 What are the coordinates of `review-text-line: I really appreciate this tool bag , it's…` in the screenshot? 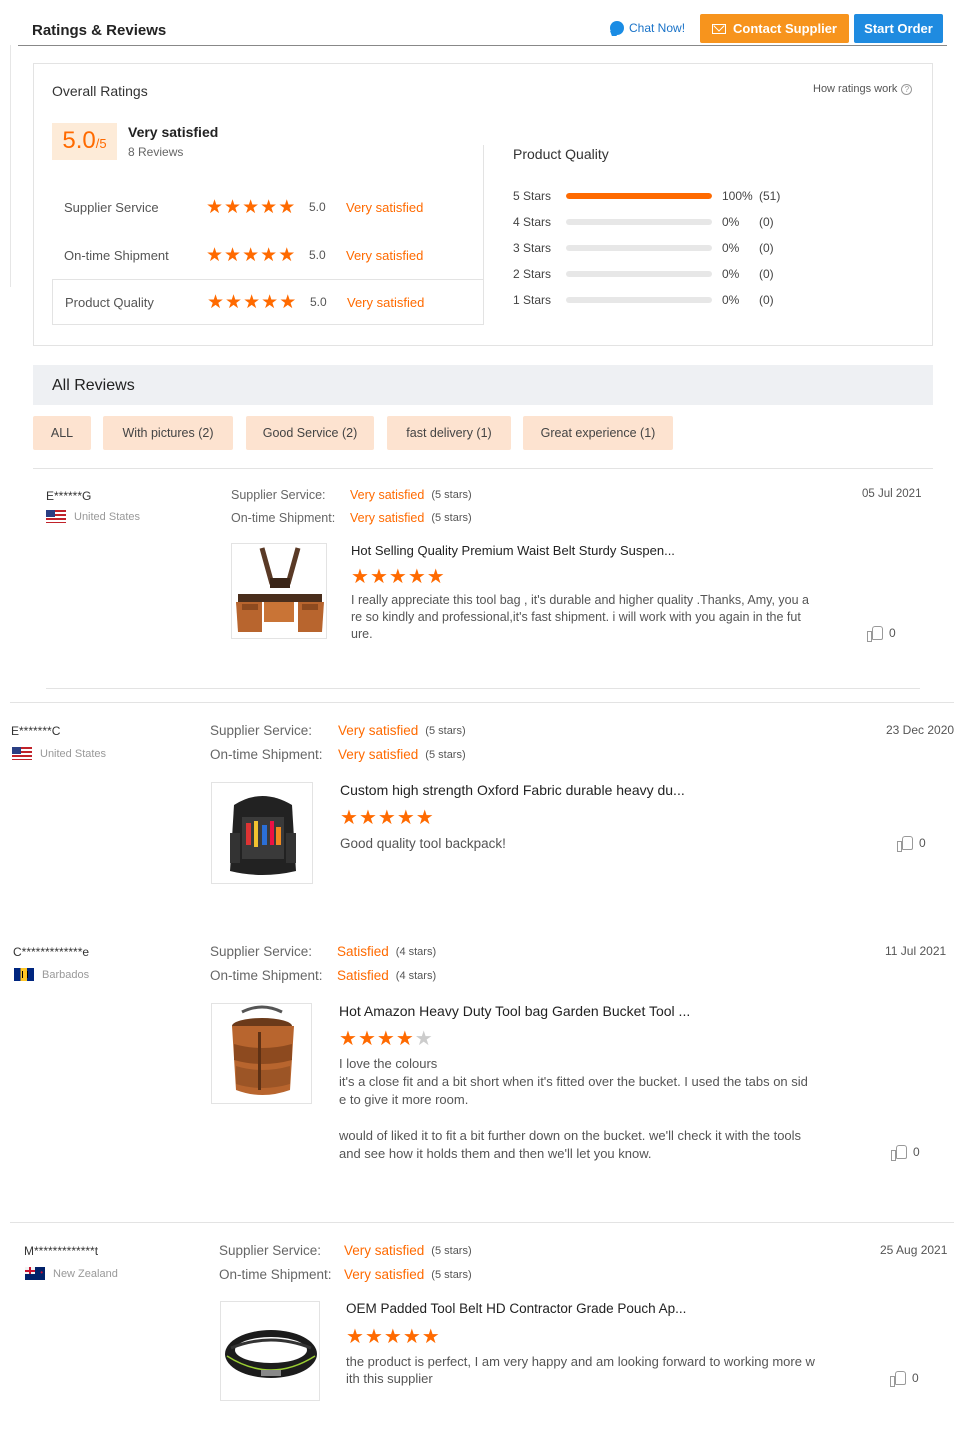 It's located at (580, 600).